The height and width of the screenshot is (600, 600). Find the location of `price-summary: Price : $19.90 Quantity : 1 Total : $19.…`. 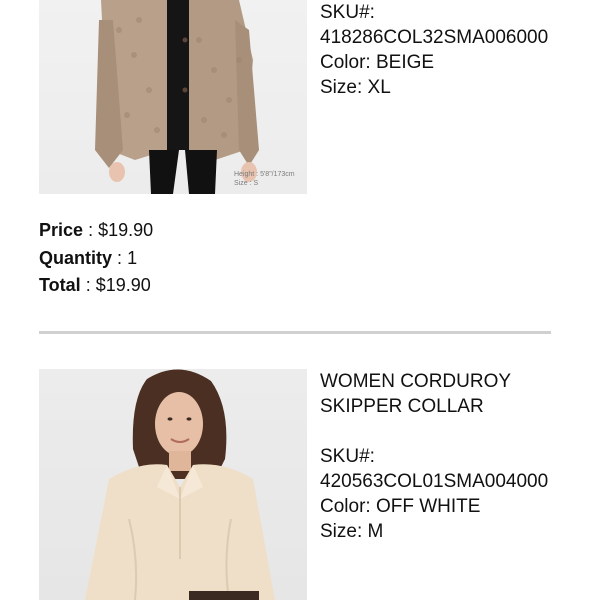

price-summary: Price : $19.90 Quantity : 1 Total : $19.… is located at coordinates (96, 258).